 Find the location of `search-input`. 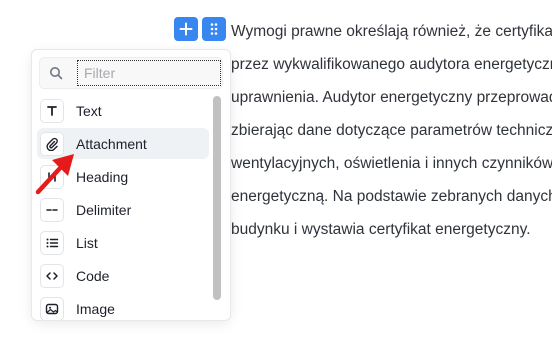

search-input is located at coordinates (149, 73).